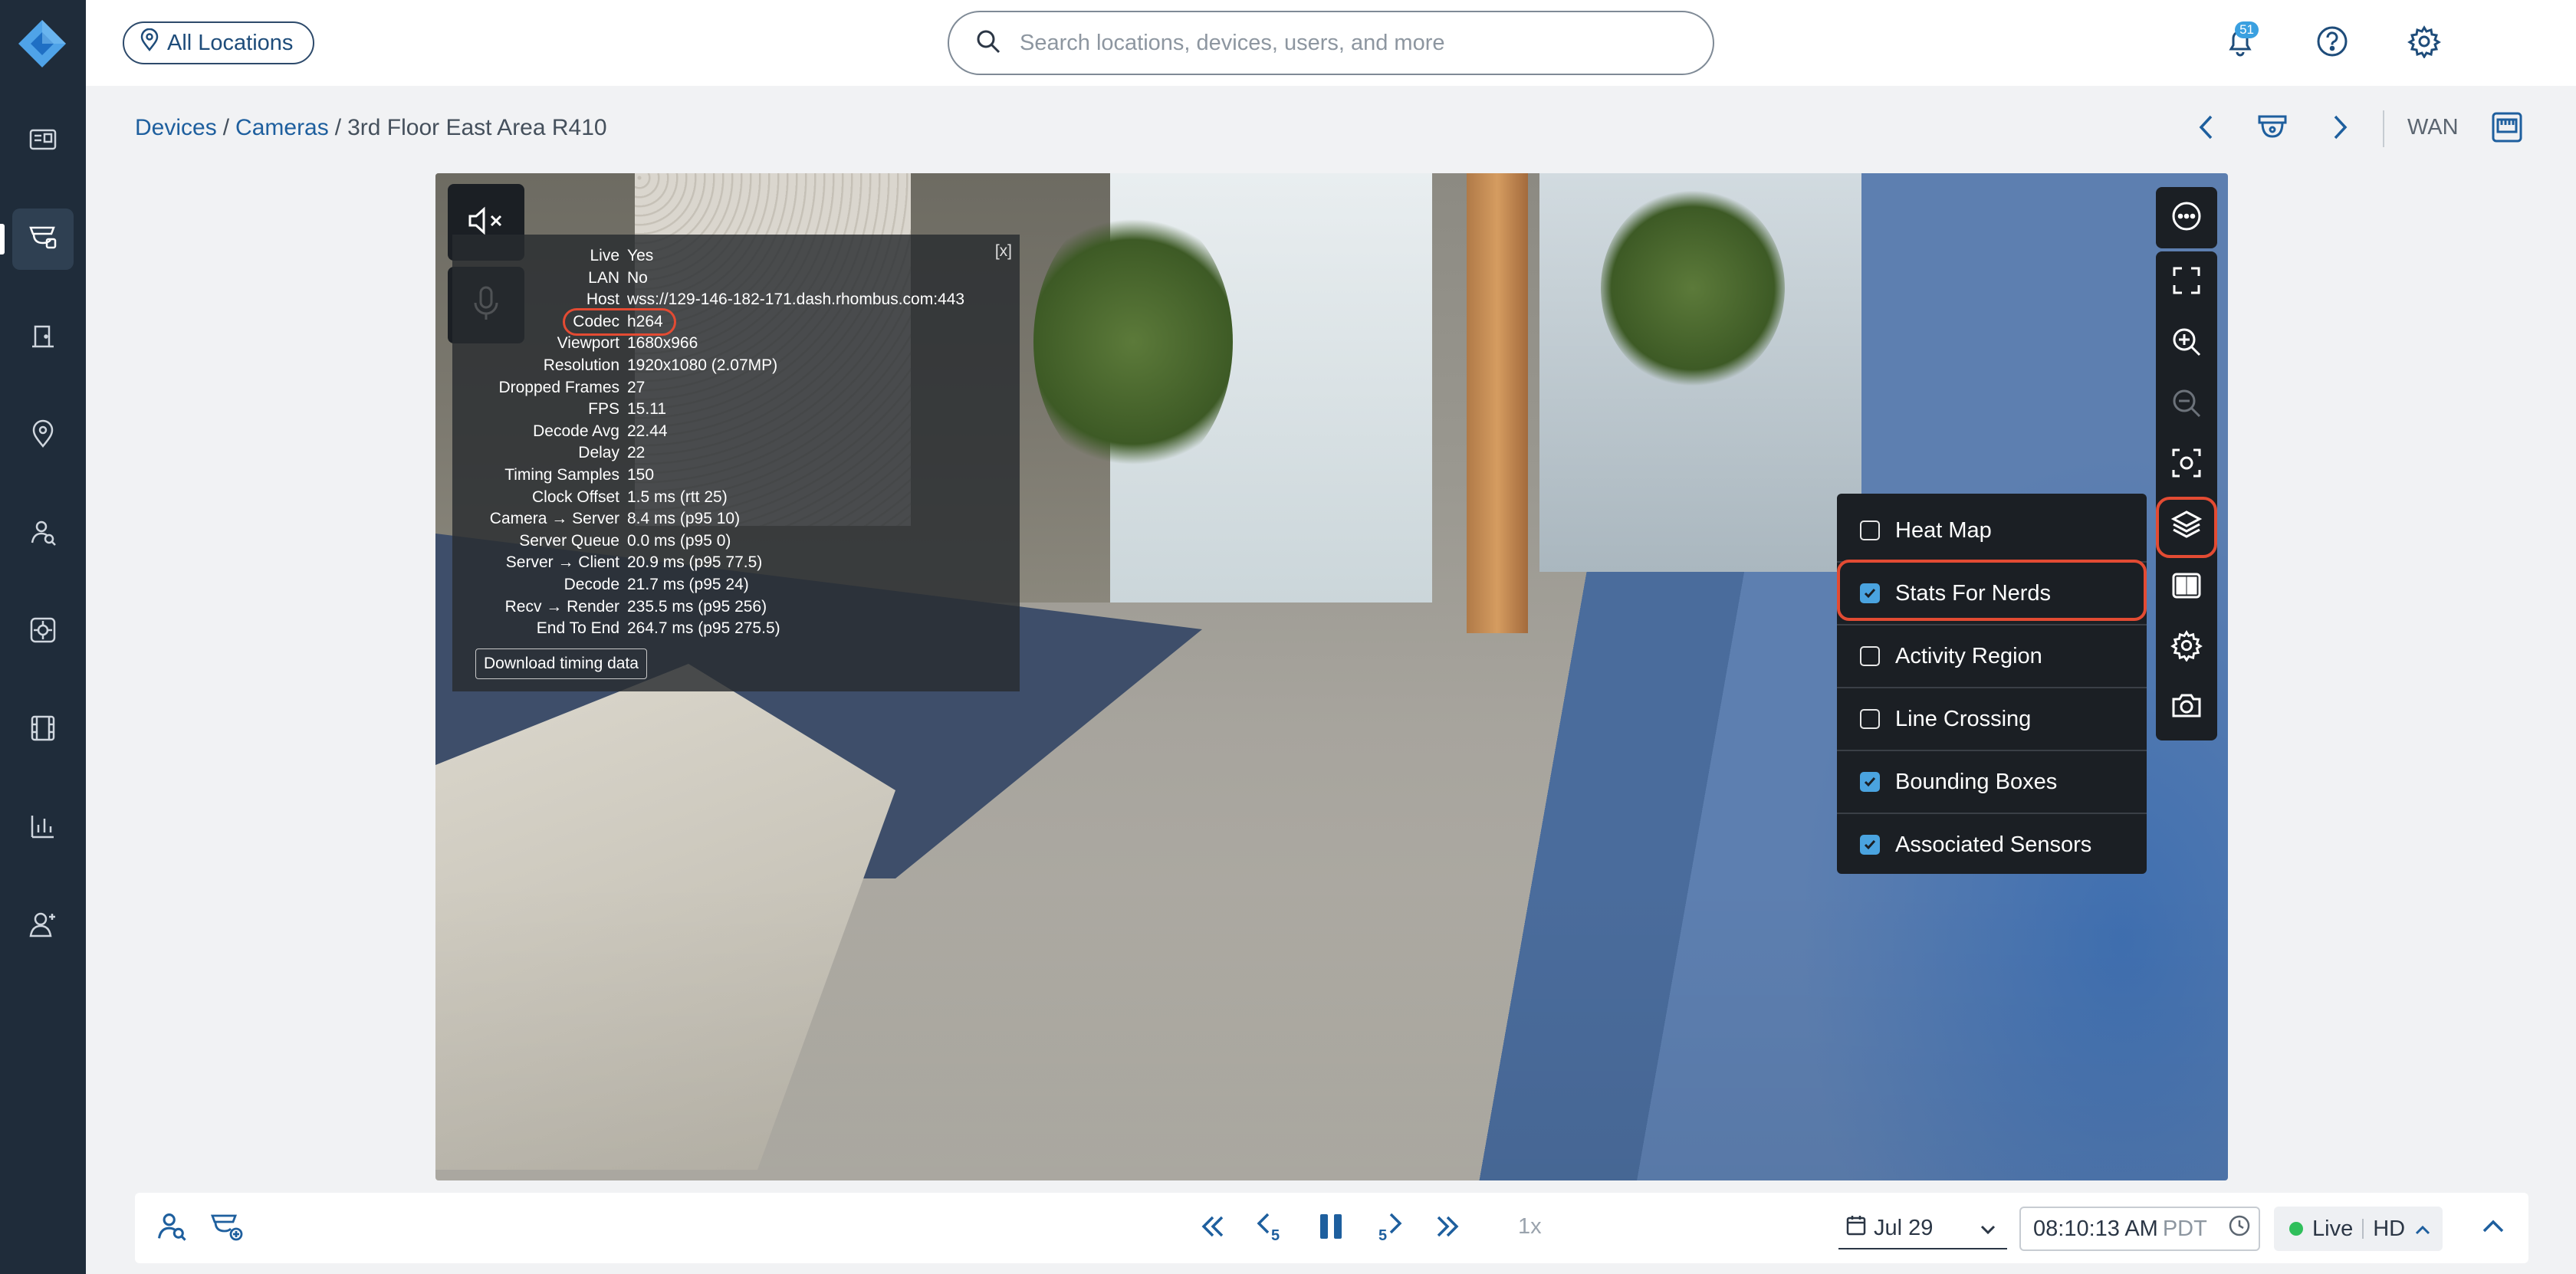  I want to click on overlay-option-activity-region: Activity Region, so click(1992, 656).